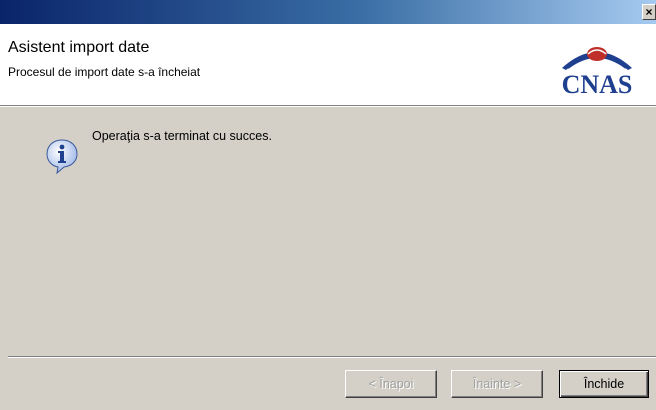 This screenshot has width=656, height=410. Describe the element at coordinates (62, 156) in the screenshot. I see `info-icon` at that location.